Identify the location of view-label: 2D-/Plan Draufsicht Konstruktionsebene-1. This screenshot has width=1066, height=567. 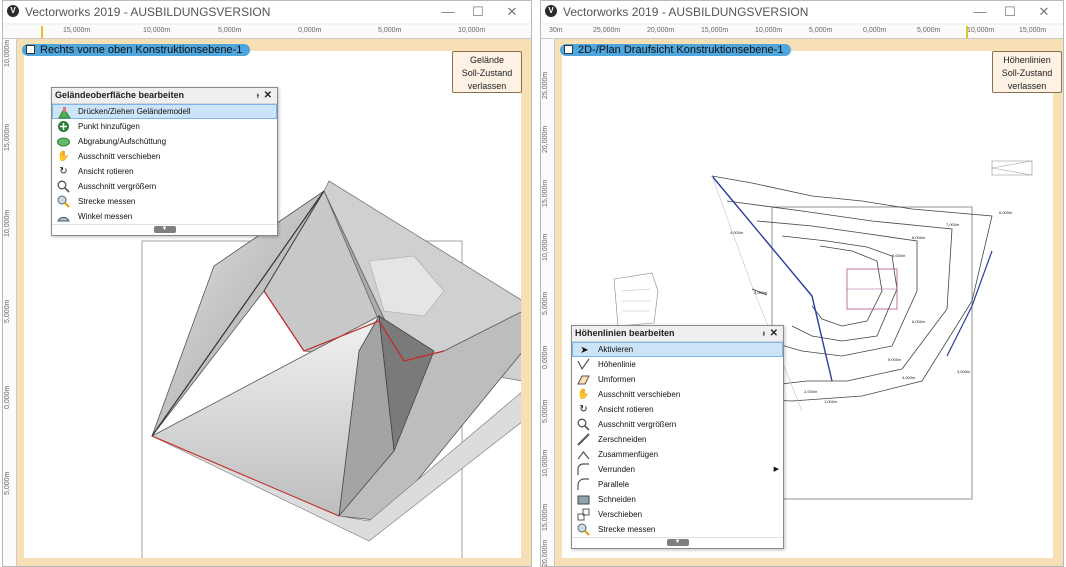
(681, 50).